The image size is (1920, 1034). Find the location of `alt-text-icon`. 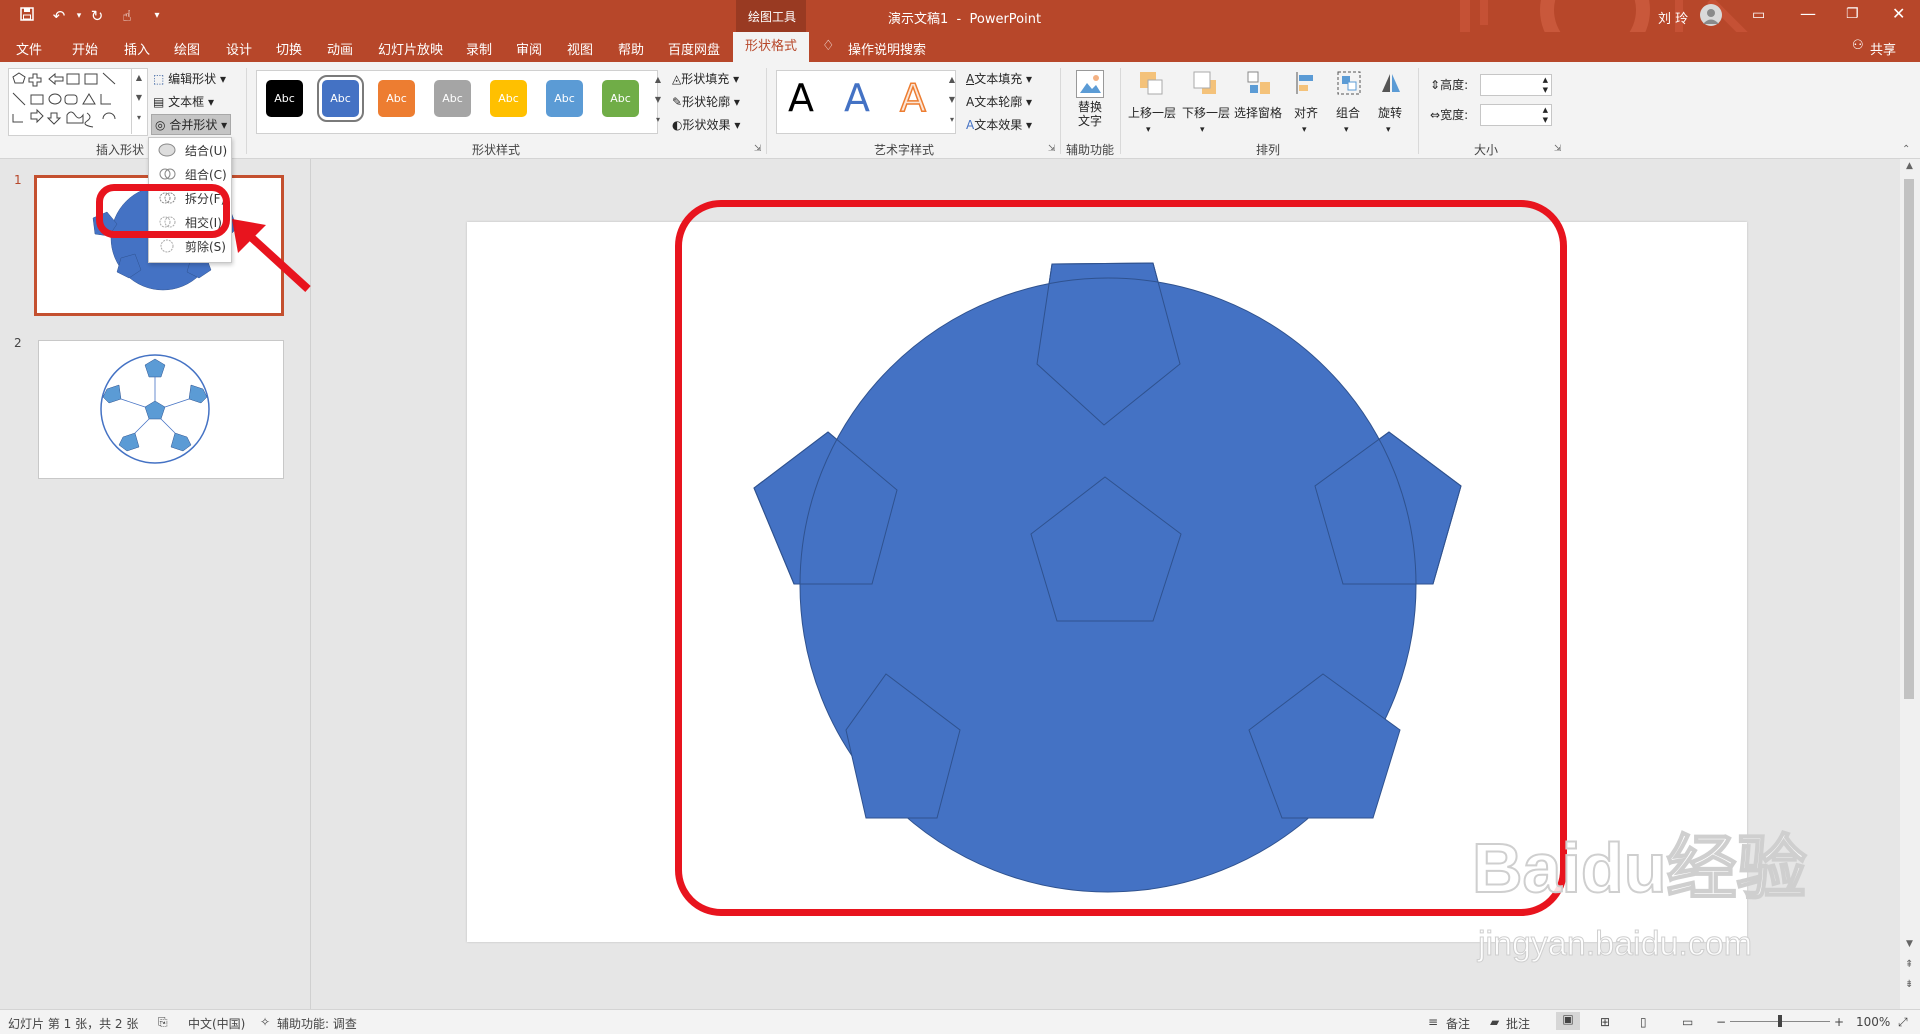

alt-text-icon is located at coordinates (1090, 84).